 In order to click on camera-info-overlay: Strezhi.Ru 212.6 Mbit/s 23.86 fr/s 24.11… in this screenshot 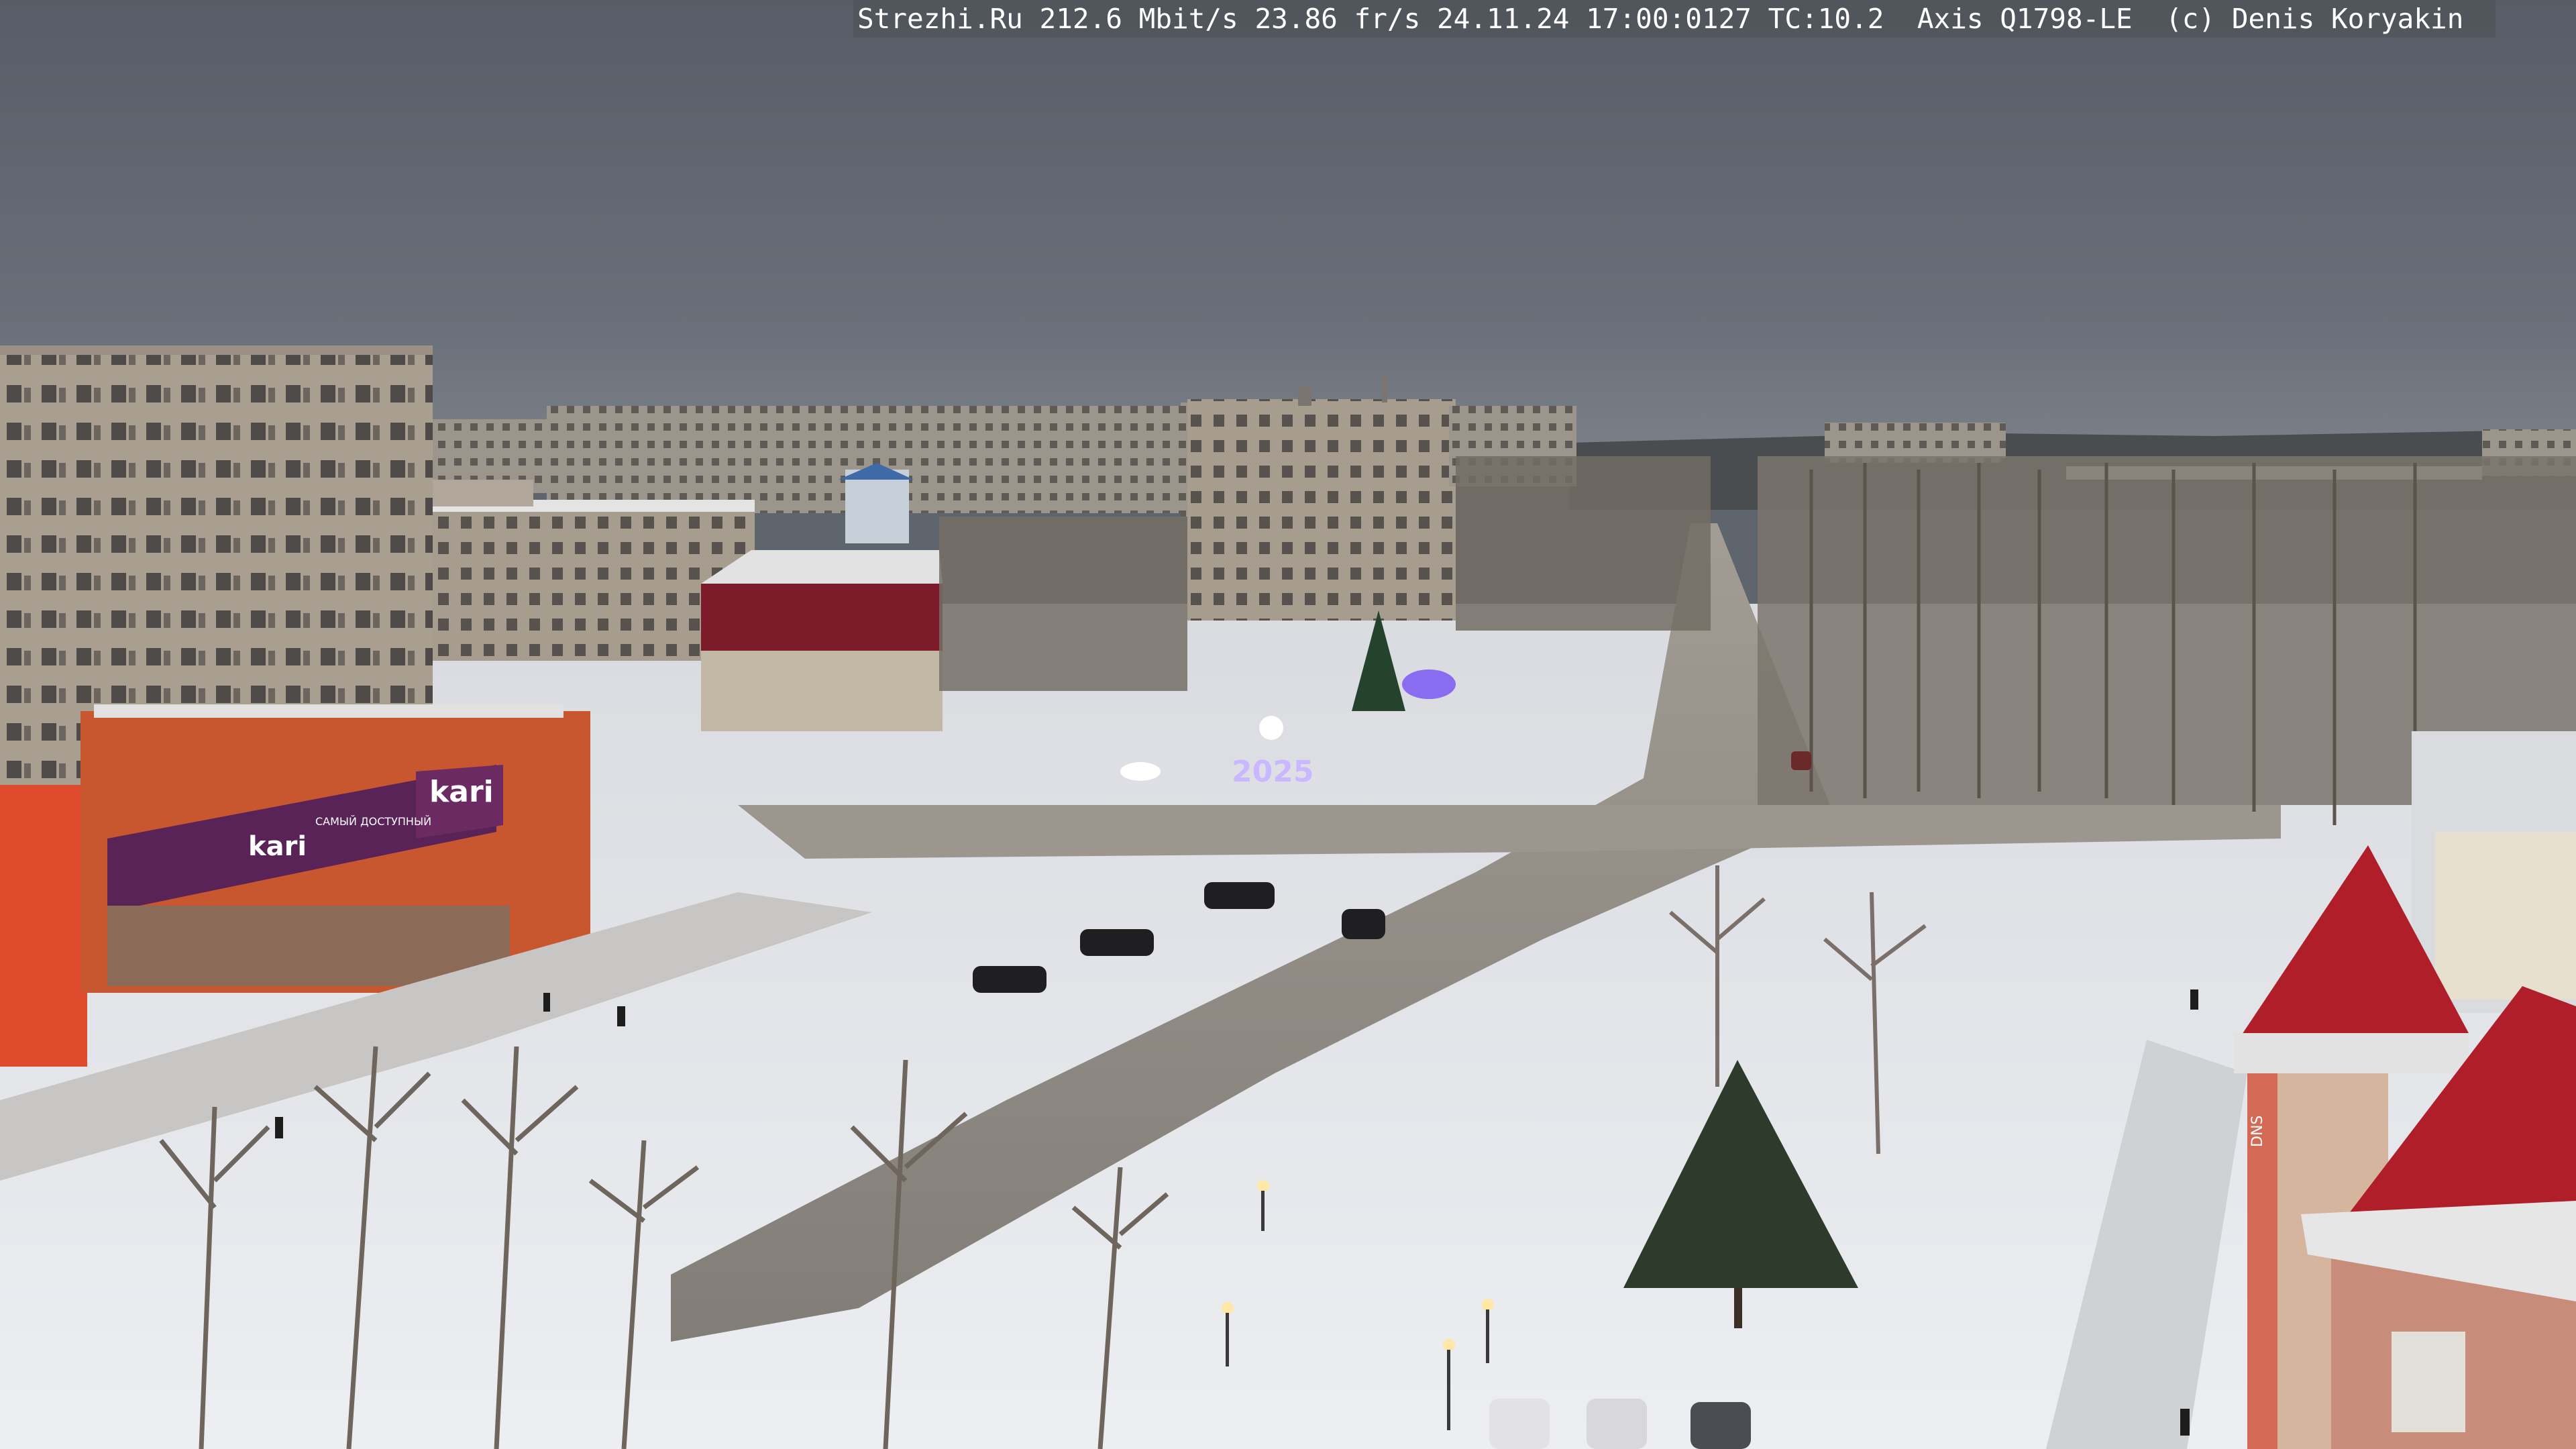, I will do `click(1674, 19)`.